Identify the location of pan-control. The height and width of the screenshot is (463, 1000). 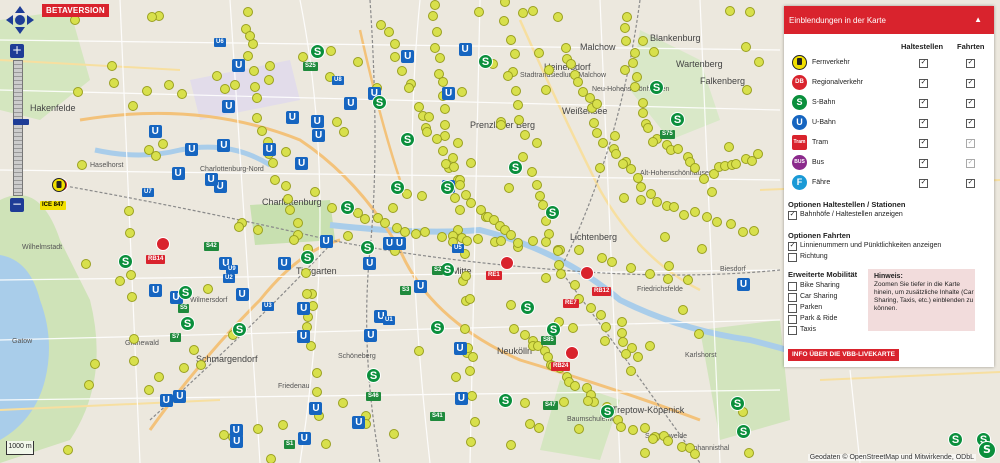
(20, 20).